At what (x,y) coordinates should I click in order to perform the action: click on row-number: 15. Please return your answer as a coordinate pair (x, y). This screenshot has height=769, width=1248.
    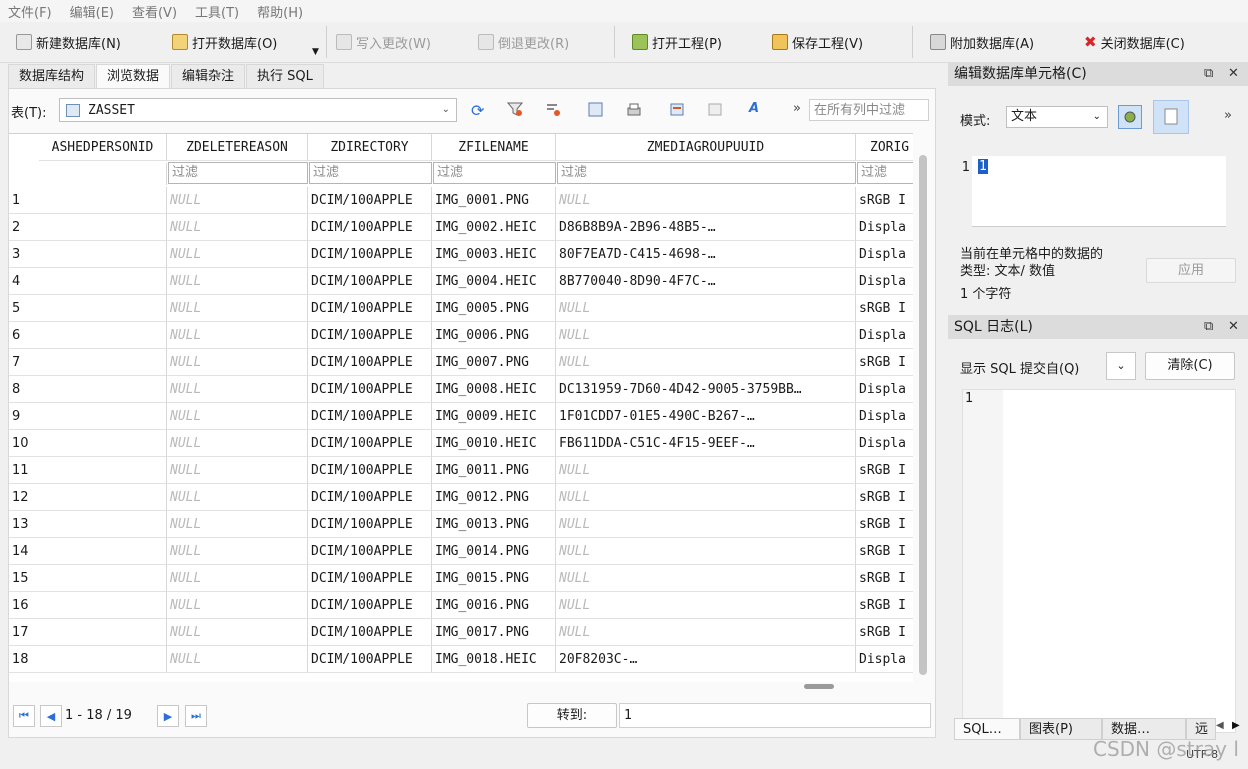
    Looking at the image, I should click on (24, 578).